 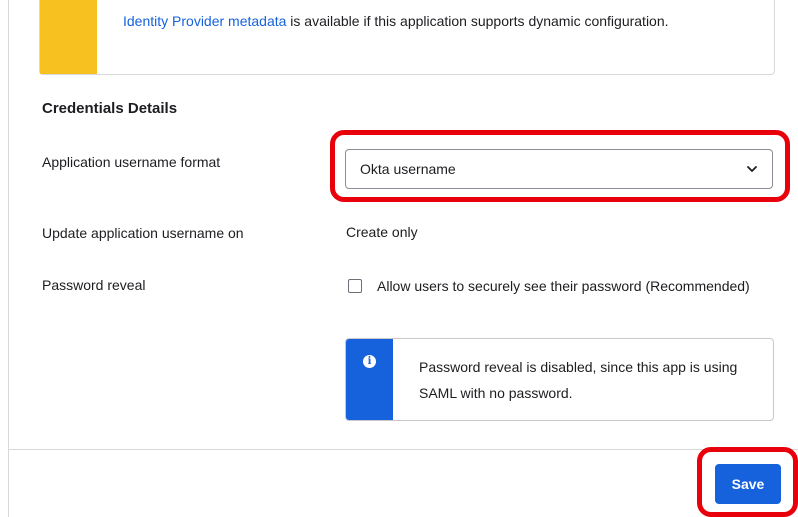 What do you see at coordinates (110, 108) in the screenshot?
I see `section-title: Credentials Details` at bounding box center [110, 108].